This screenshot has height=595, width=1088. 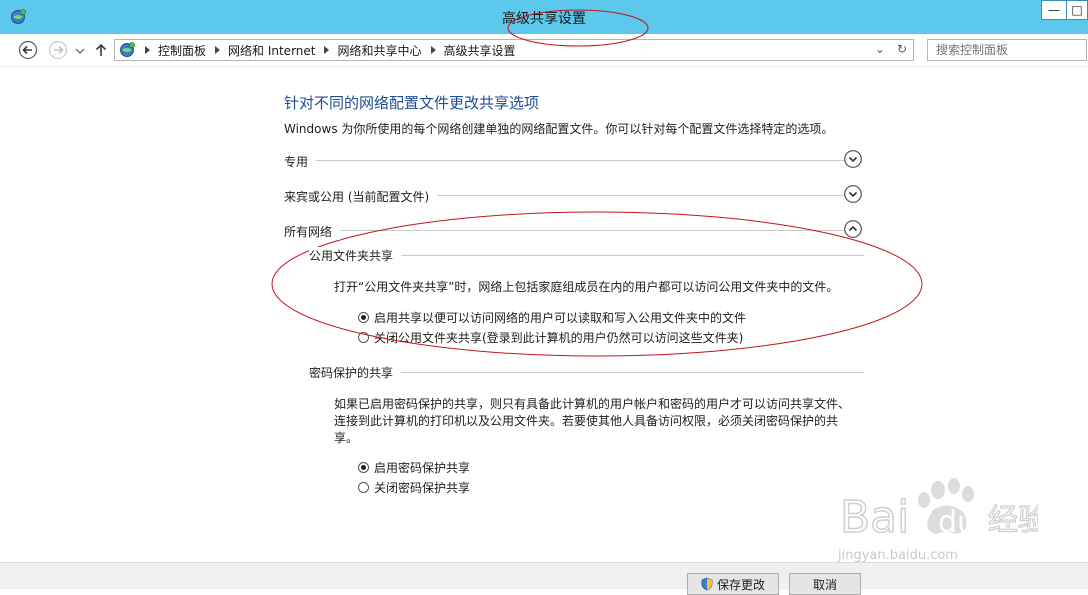 I want to click on footer-bar: 保存更改 取消, so click(x=544, y=578).